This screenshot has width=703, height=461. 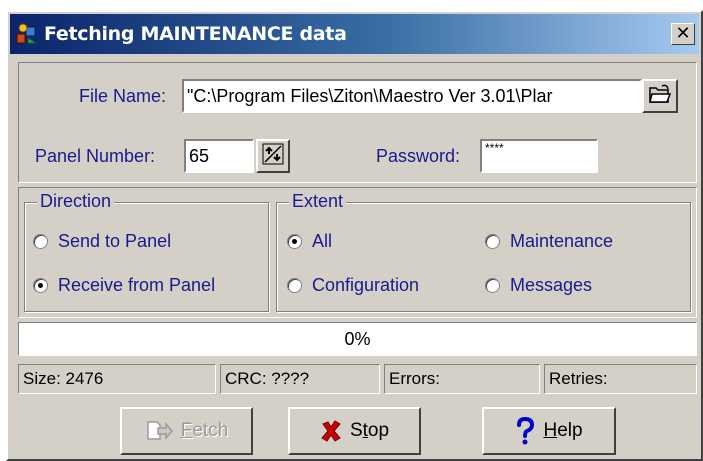 What do you see at coordinates (95, 156) in the screenshot?
I see `panel-number-label: Panel Number:` at bounding box center [95, 156].